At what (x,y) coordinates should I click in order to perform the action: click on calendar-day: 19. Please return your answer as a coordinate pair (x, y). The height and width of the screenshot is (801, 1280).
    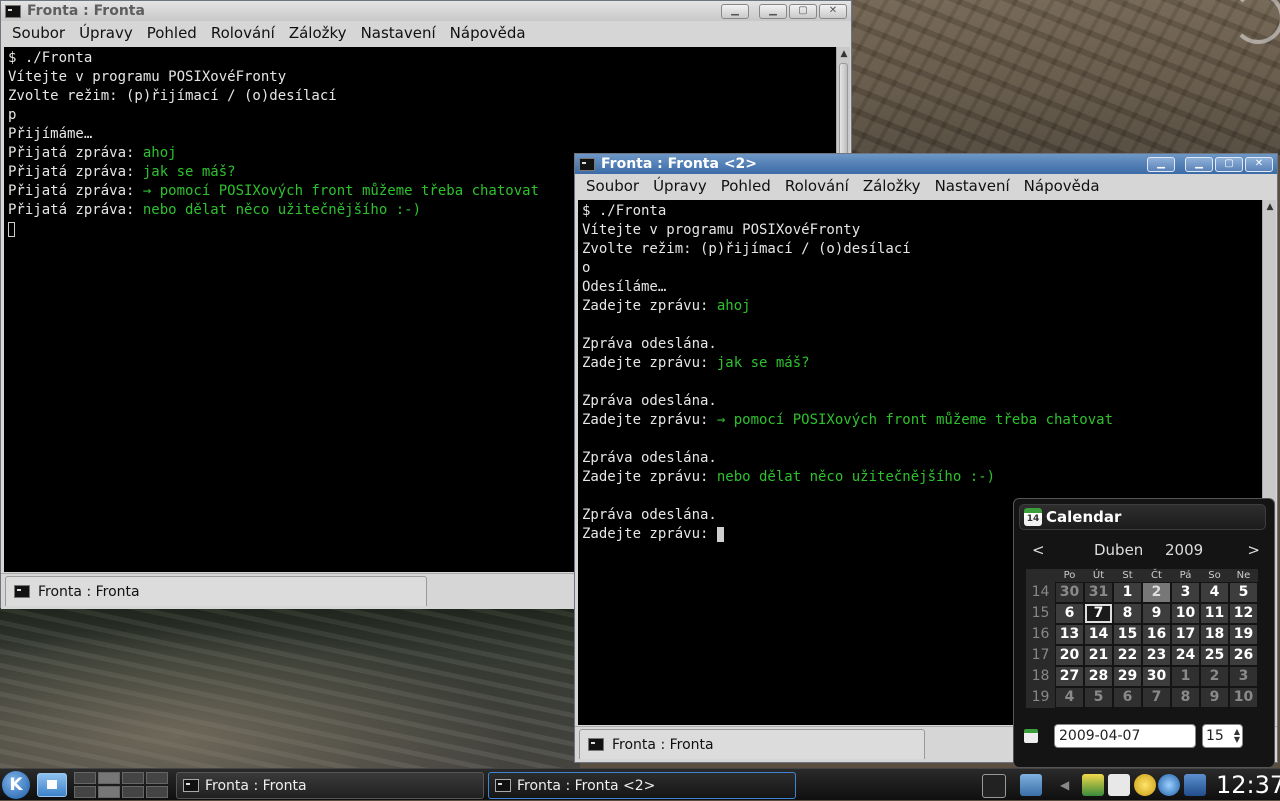
    Looking at the image, I should click on (1243, 634).